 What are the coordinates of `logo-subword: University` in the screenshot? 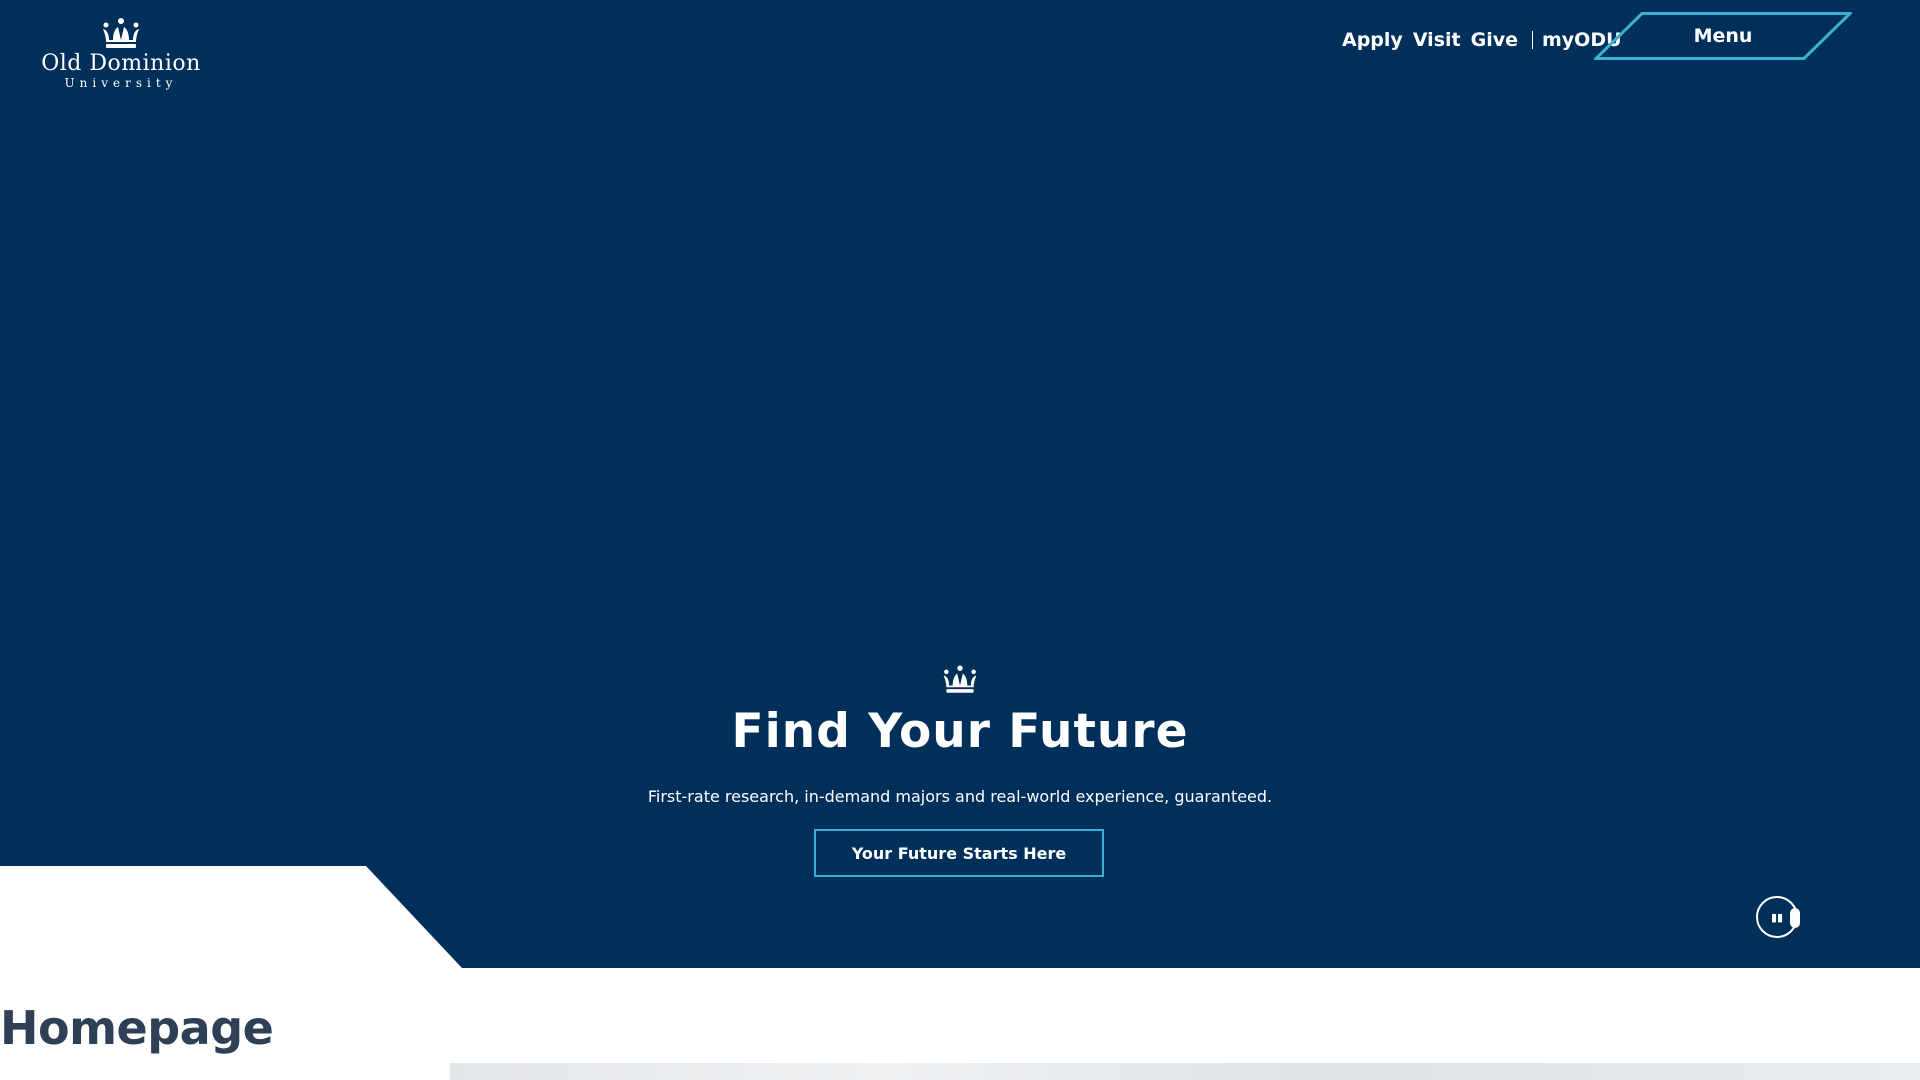 It's located at (121, 83).